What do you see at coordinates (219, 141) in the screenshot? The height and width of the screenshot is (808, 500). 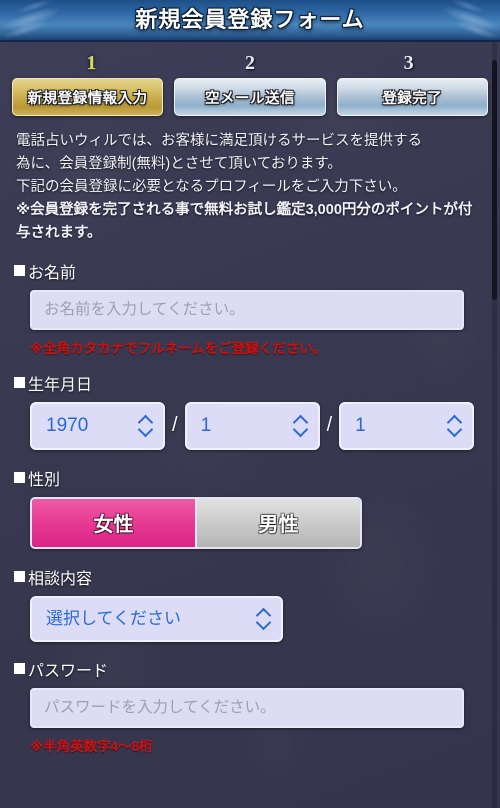 I see `intro-line-1: 電話占いウィルでは、お客様に満足頂けるサービスを提供する` at bounding box center [219, 141].